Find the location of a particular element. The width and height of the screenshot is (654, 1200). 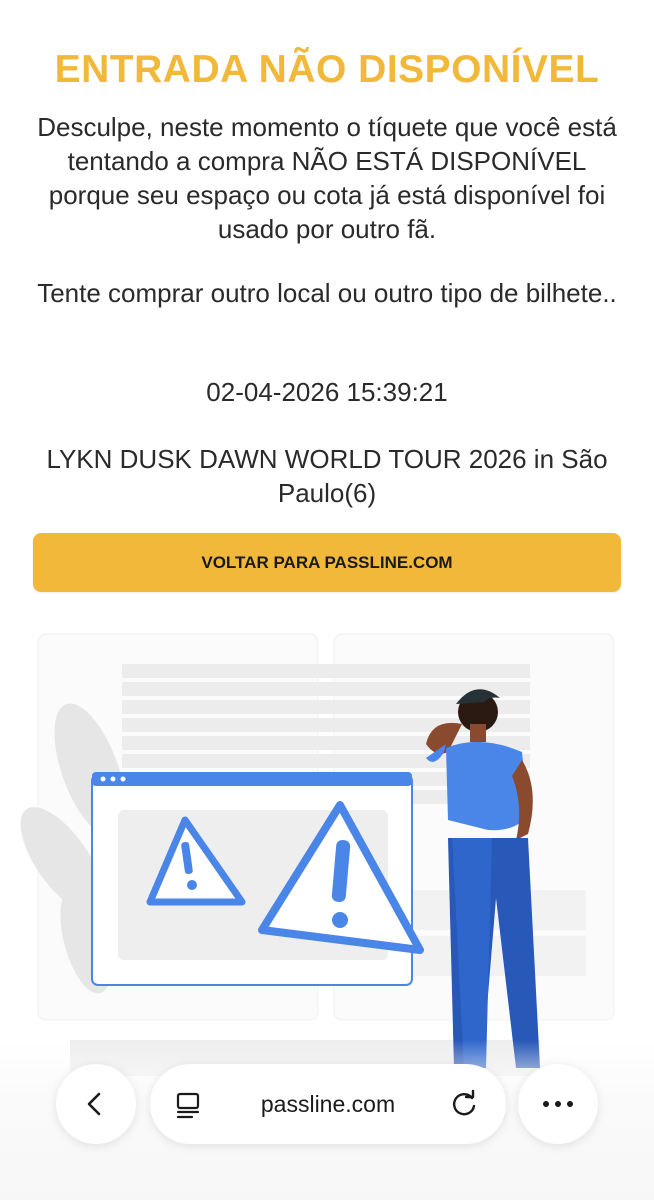

back-button is located at coordinates (96, 1104).